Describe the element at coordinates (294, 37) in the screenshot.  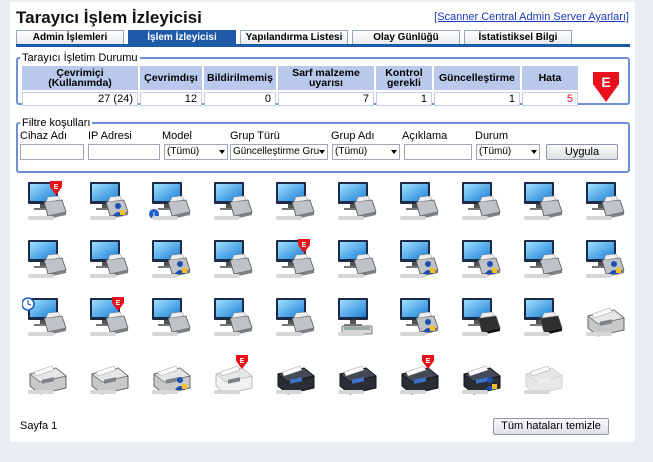
I see `tab-configuration-list: Yapılandırma Listesi` at that location.